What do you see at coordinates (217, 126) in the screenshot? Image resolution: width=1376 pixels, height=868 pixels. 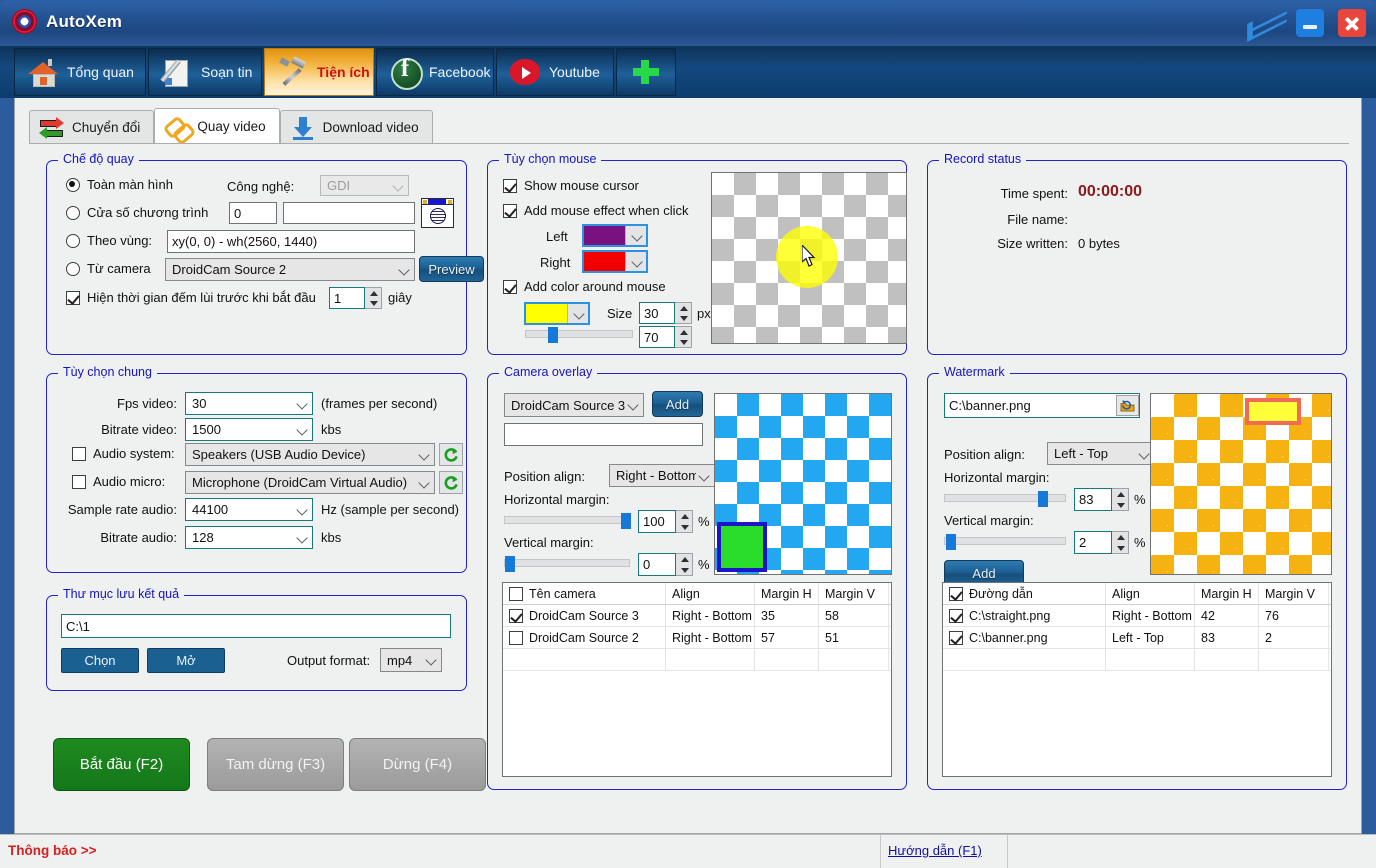 I see `sub-tab-quay-video: Quay video` at bounding box center [217, 126].